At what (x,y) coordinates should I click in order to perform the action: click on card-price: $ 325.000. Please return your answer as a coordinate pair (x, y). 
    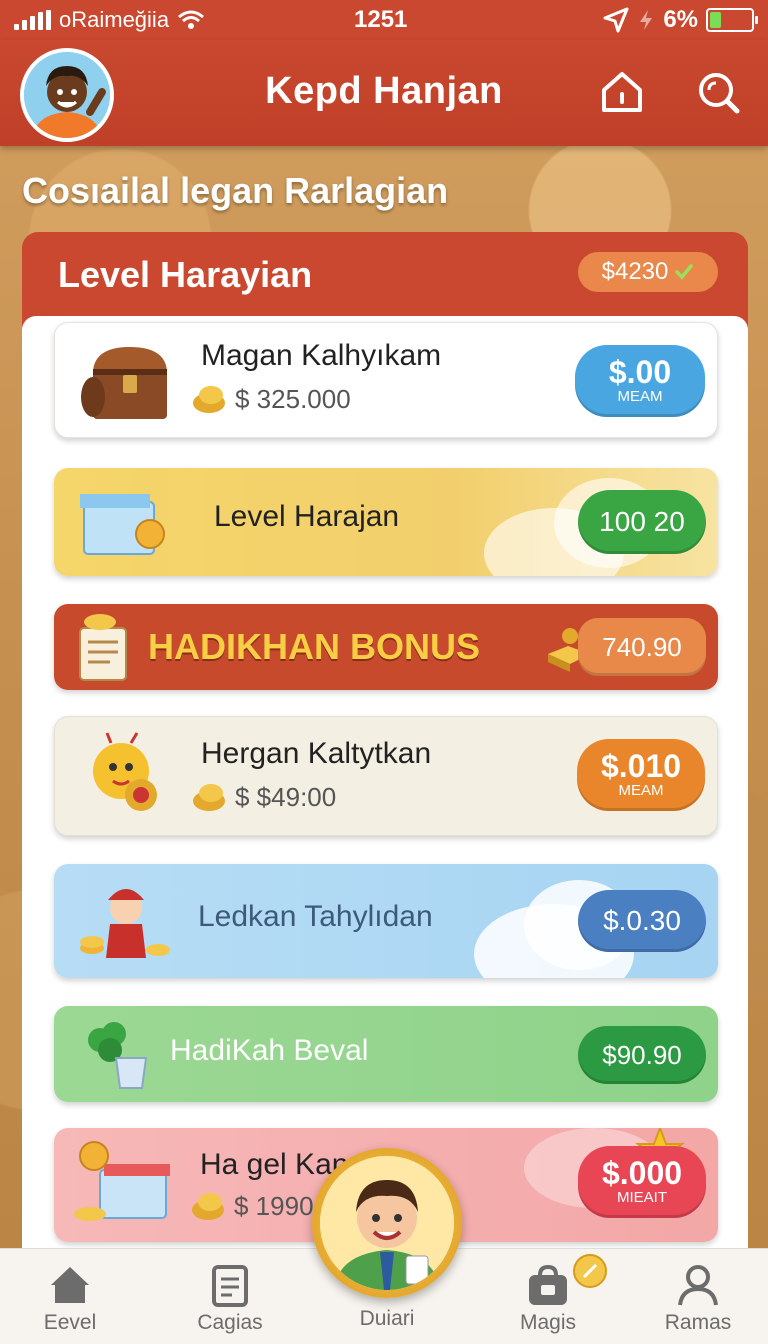
    Looking at the image, I should click on (270, 399).